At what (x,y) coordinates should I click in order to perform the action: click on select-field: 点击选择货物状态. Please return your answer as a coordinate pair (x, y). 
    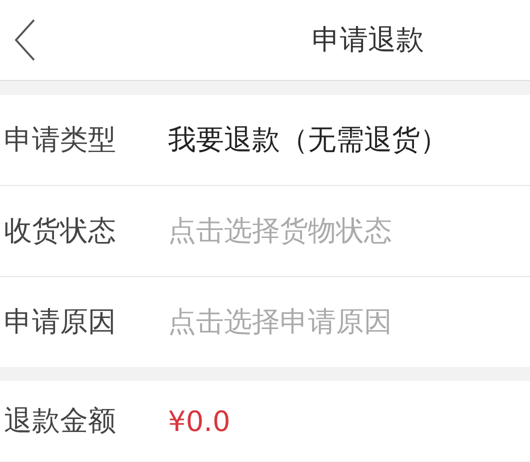
    Looking at the image, I should click on (280, 231).